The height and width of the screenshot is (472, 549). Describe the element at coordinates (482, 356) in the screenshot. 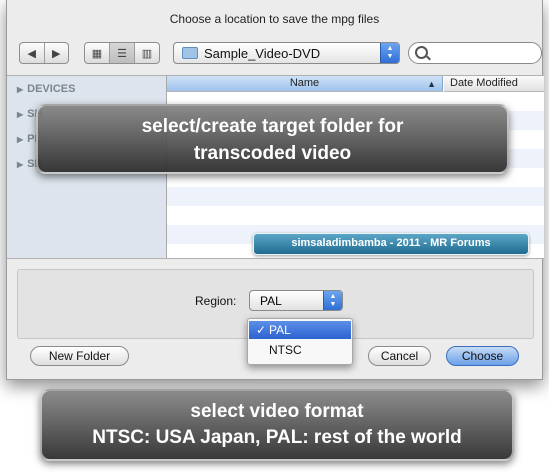

I see `choose-button: Choose` at that location.